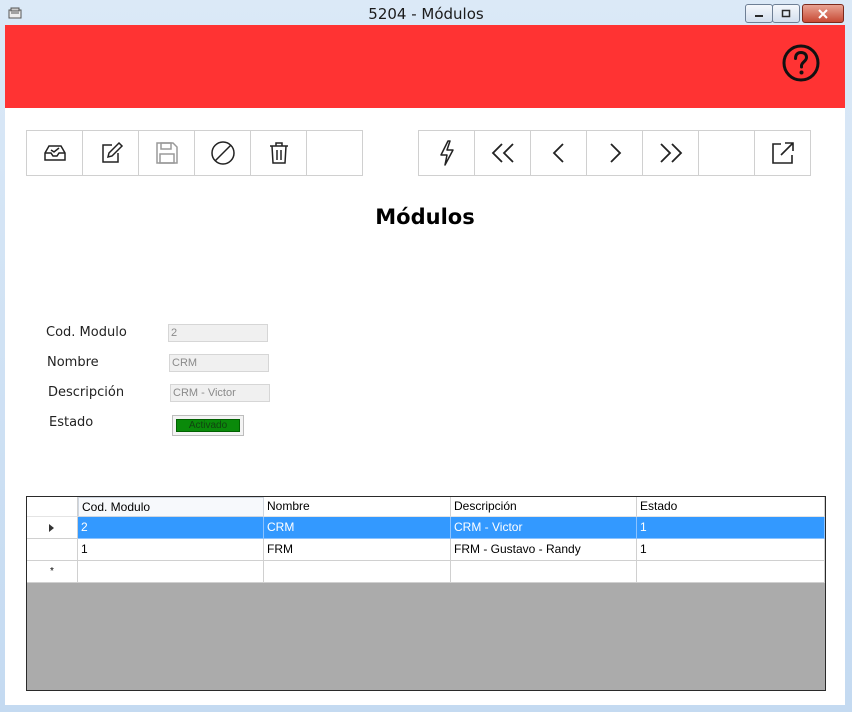 The width and height of the screenshot is (852, 712). I want to click on close-button, so click(823, 13).